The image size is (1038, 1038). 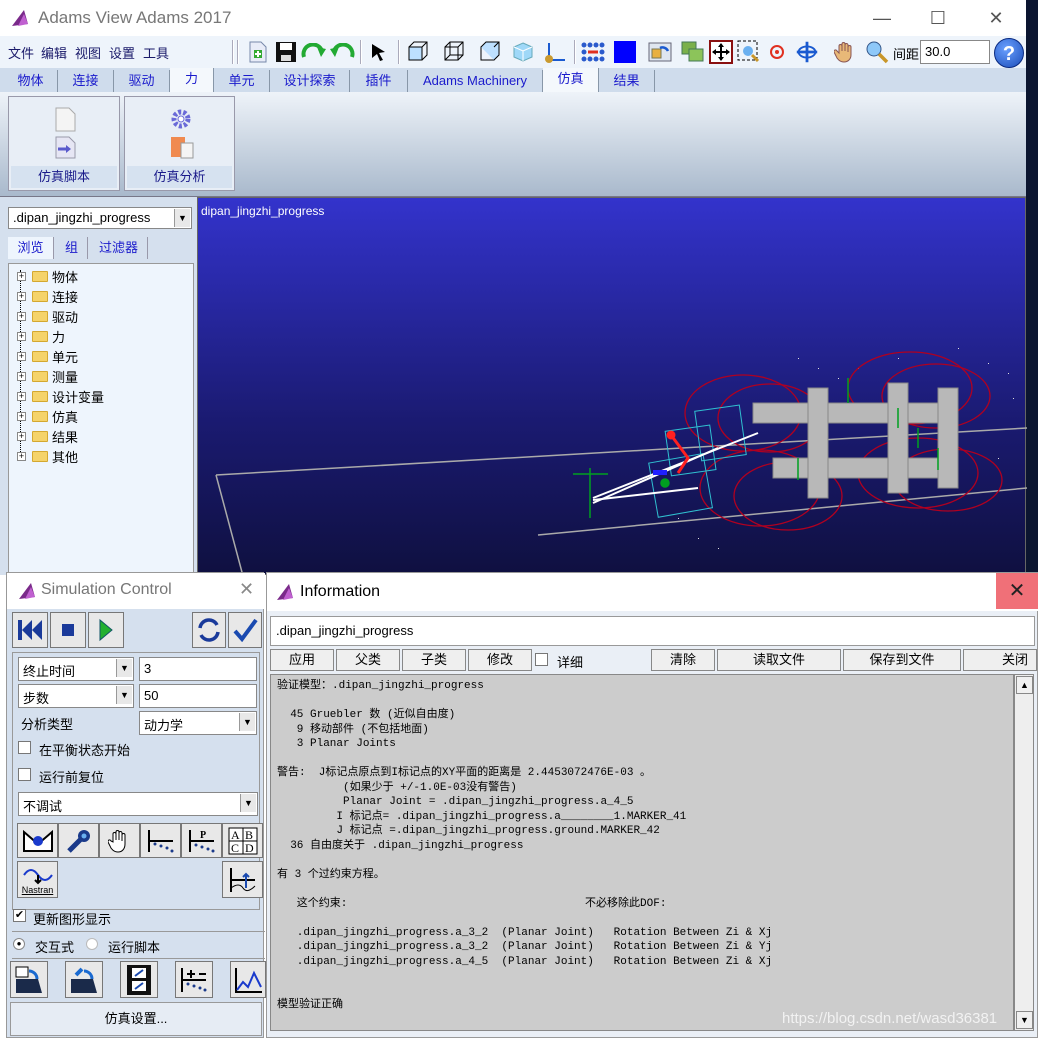 What do you see at coordinates (47, 356) in the screenshot?
I see `tree-item-elements: + 单元` at bounding box center [47, 356].